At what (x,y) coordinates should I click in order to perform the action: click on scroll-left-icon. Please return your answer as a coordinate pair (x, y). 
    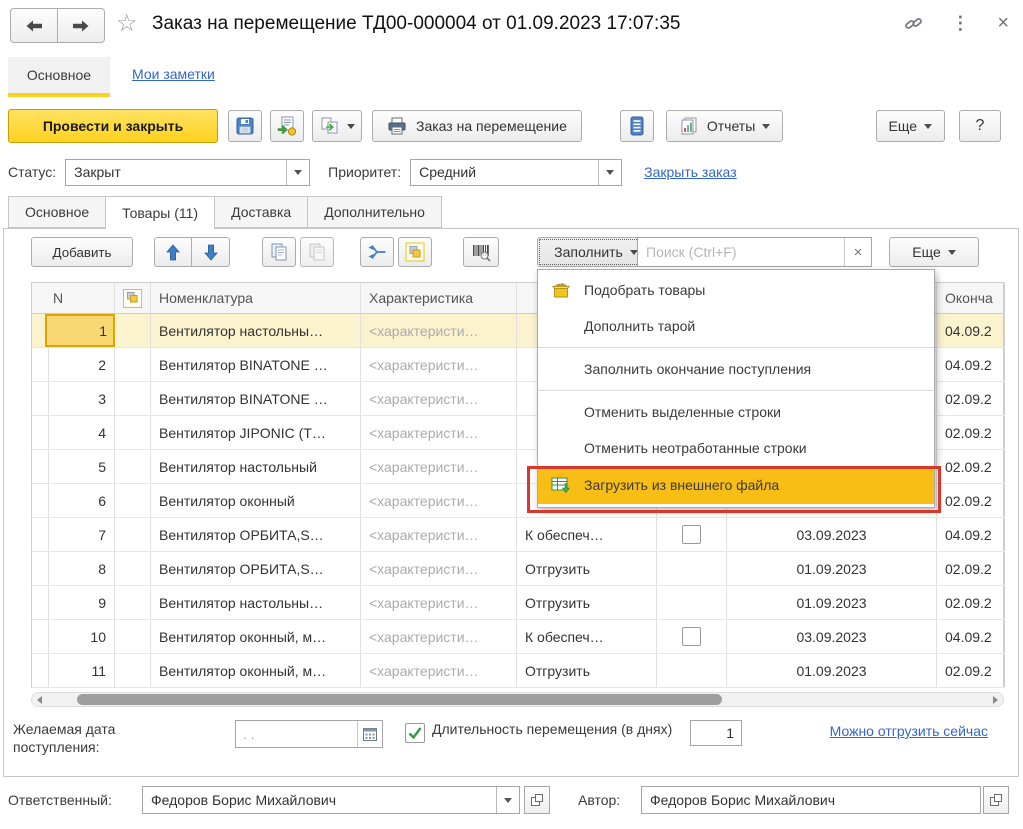
    Looking at the image, I should click on (39, 700).